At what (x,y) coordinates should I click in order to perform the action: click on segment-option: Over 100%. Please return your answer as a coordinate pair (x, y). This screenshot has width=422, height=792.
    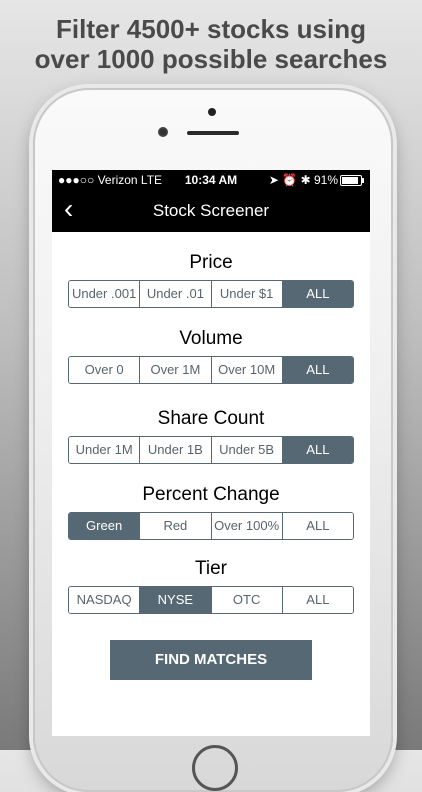
    Looking at the image, I should click on (247, 526).